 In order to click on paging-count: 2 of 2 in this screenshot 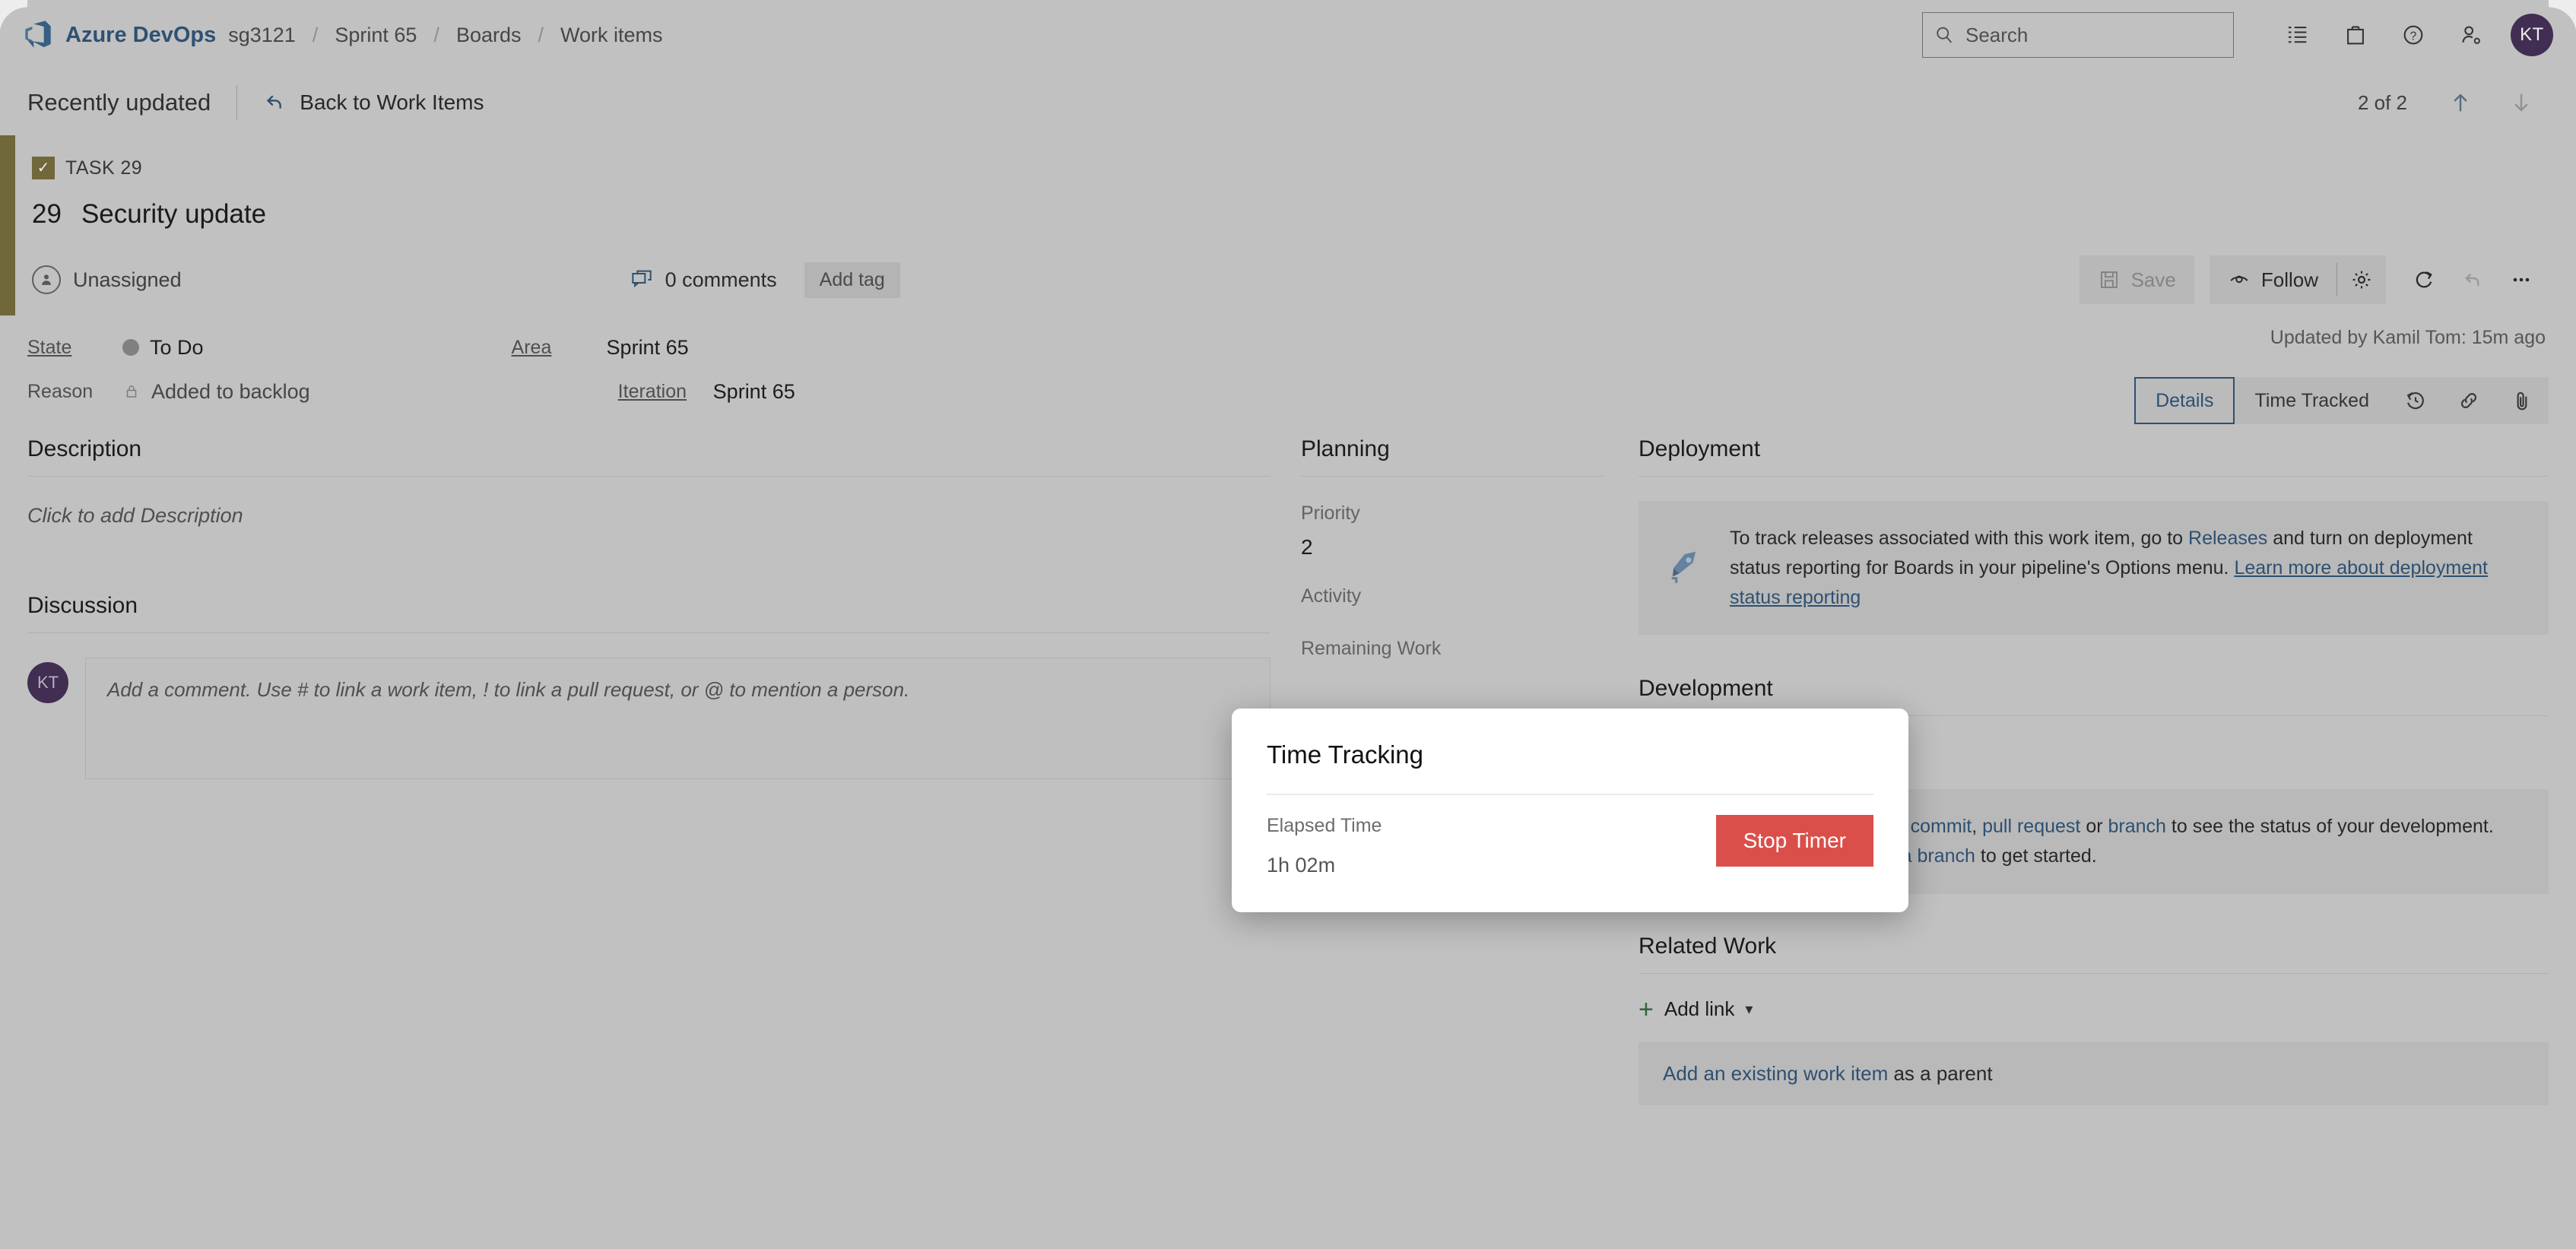, I will do `click(2382, 102)`.